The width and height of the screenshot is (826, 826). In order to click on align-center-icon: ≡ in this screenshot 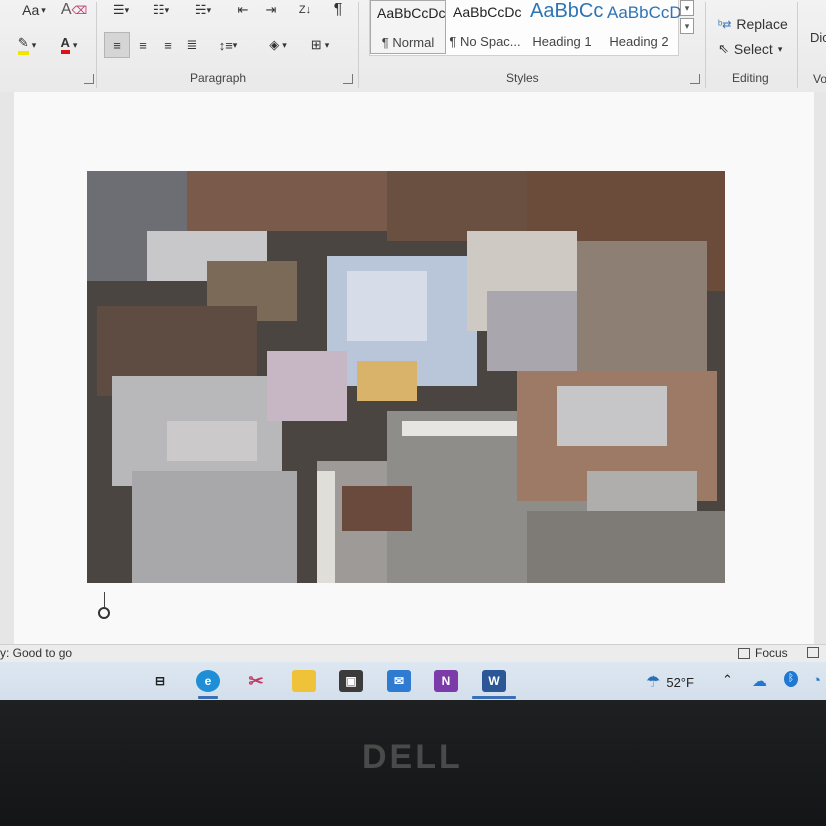, I will do `click(143, 45)`.